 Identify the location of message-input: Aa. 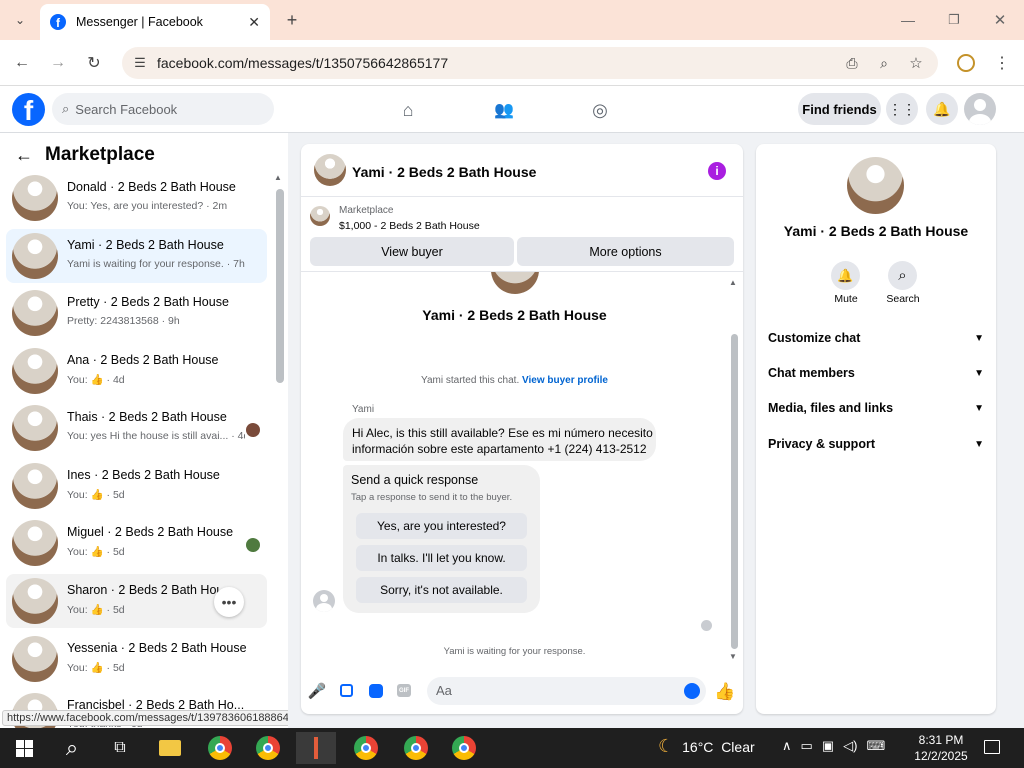
(566, 691).